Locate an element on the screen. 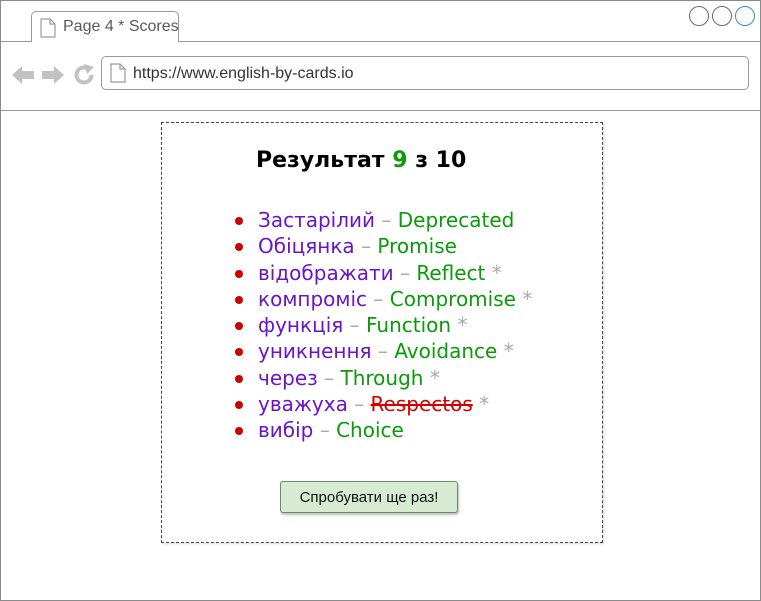 The image size is (761, 601). word-item: уважуха – Respectos * is located at coordinates (383, 404).